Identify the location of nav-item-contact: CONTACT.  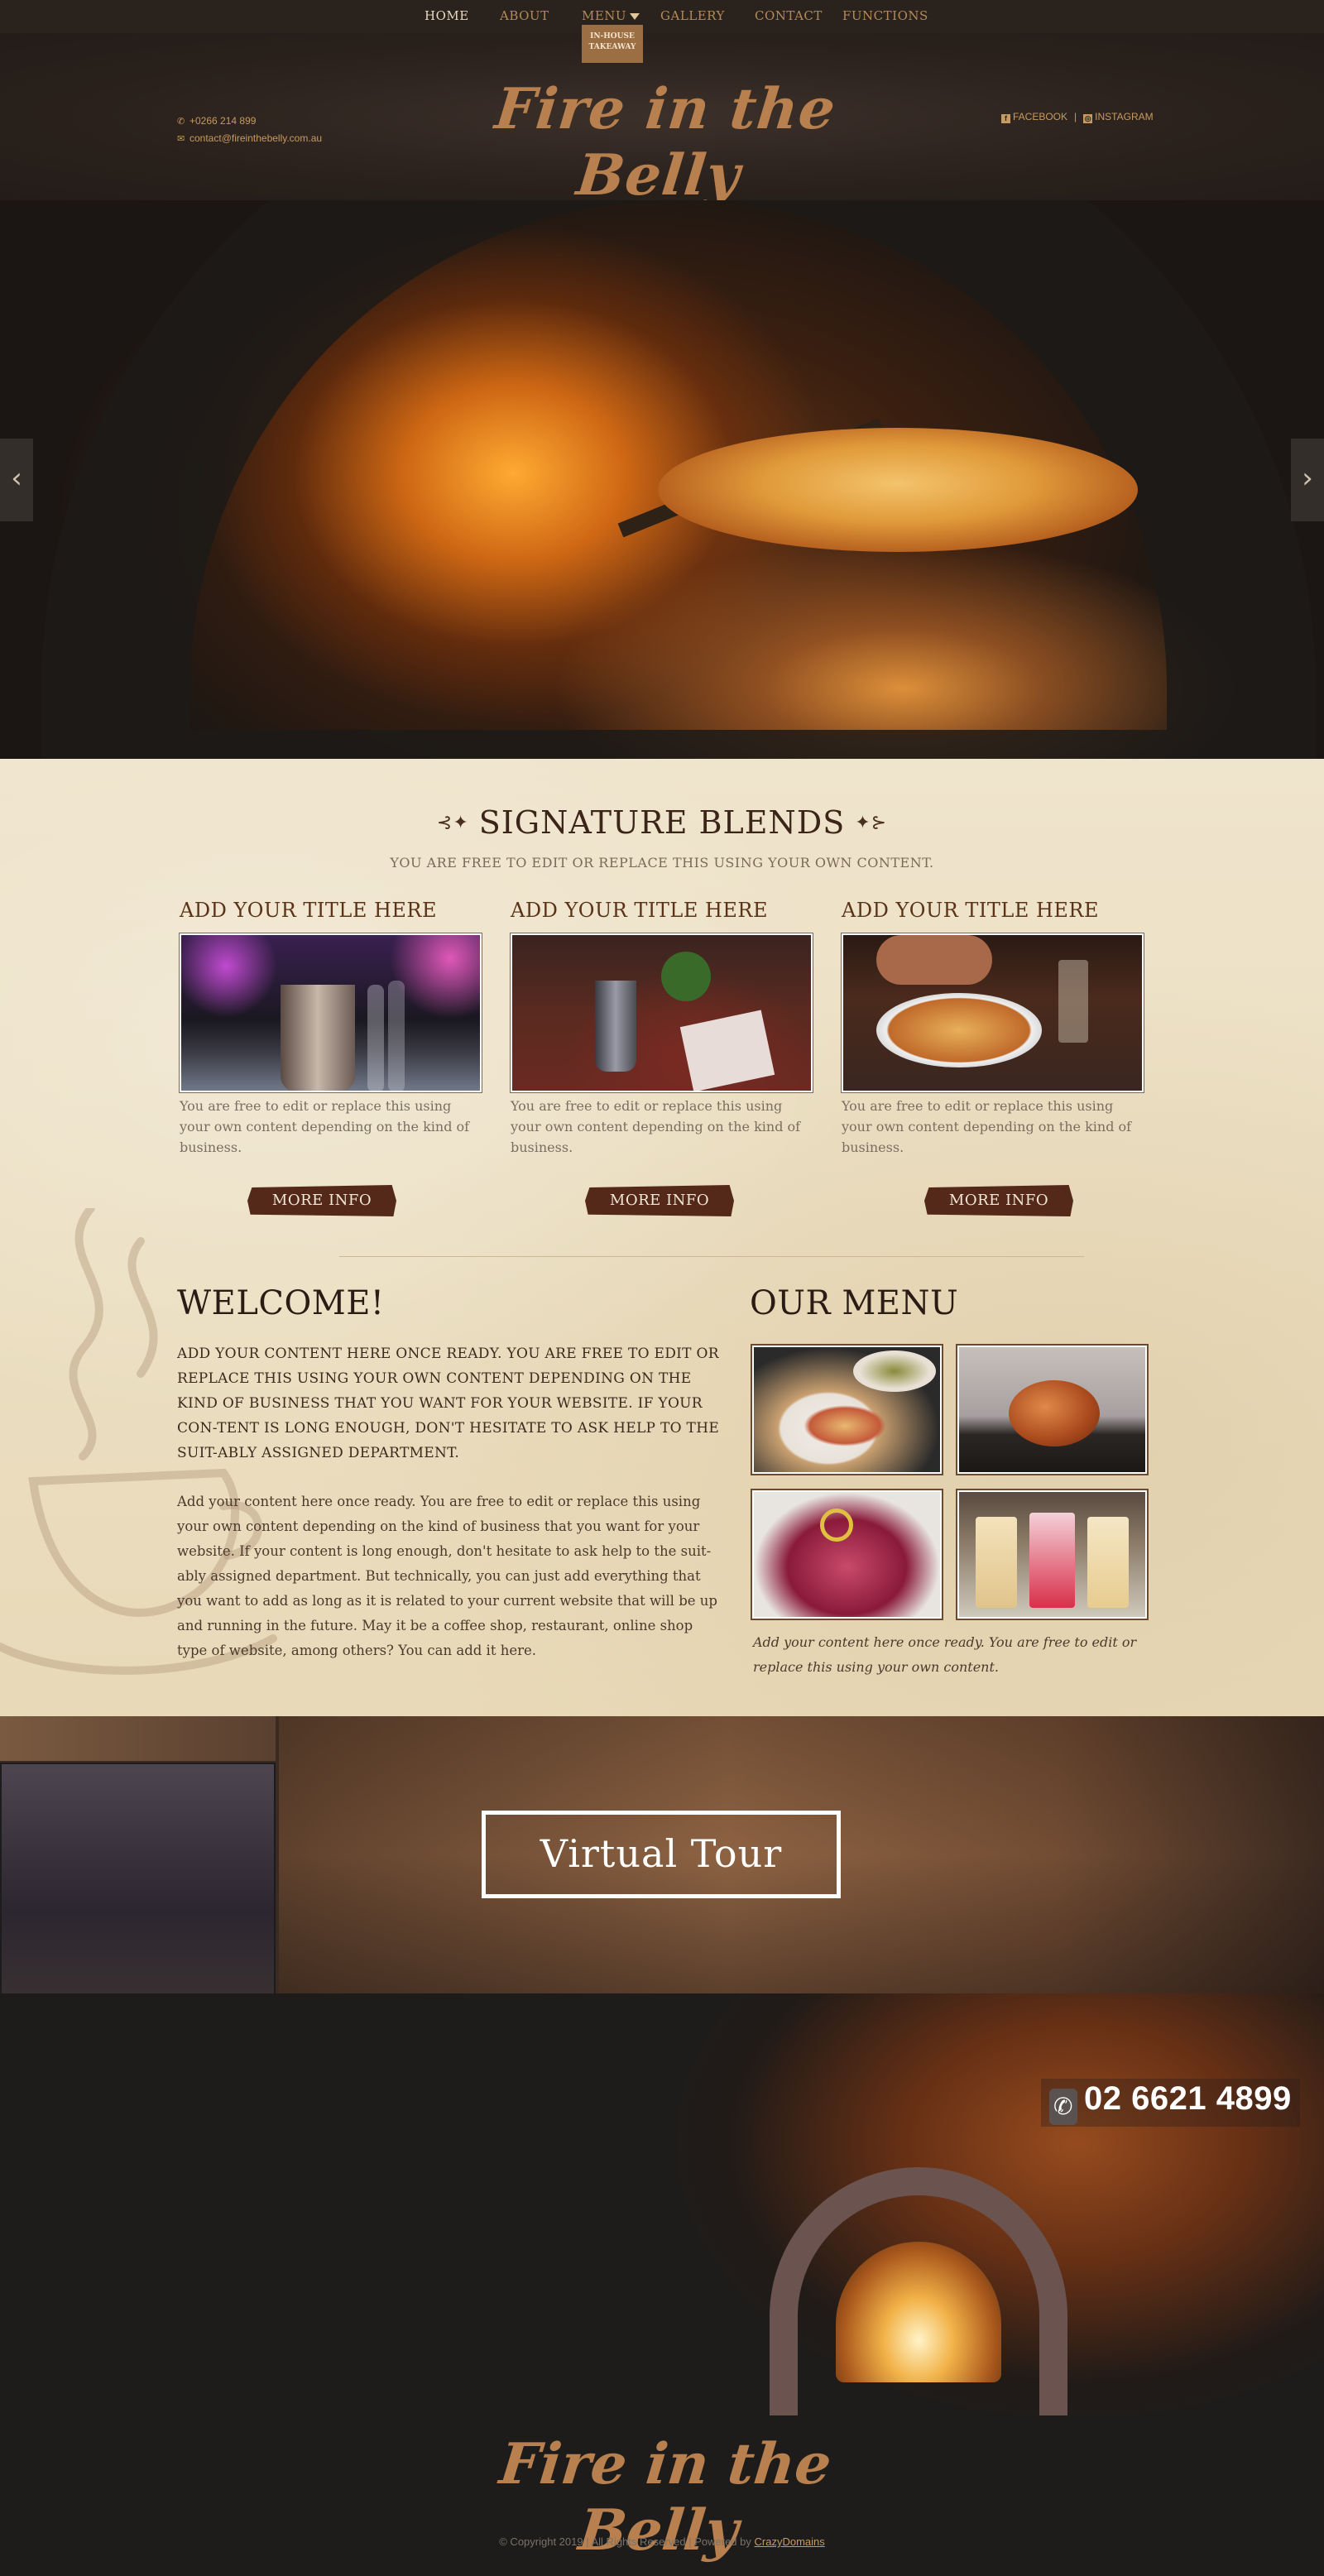
(789, 16).